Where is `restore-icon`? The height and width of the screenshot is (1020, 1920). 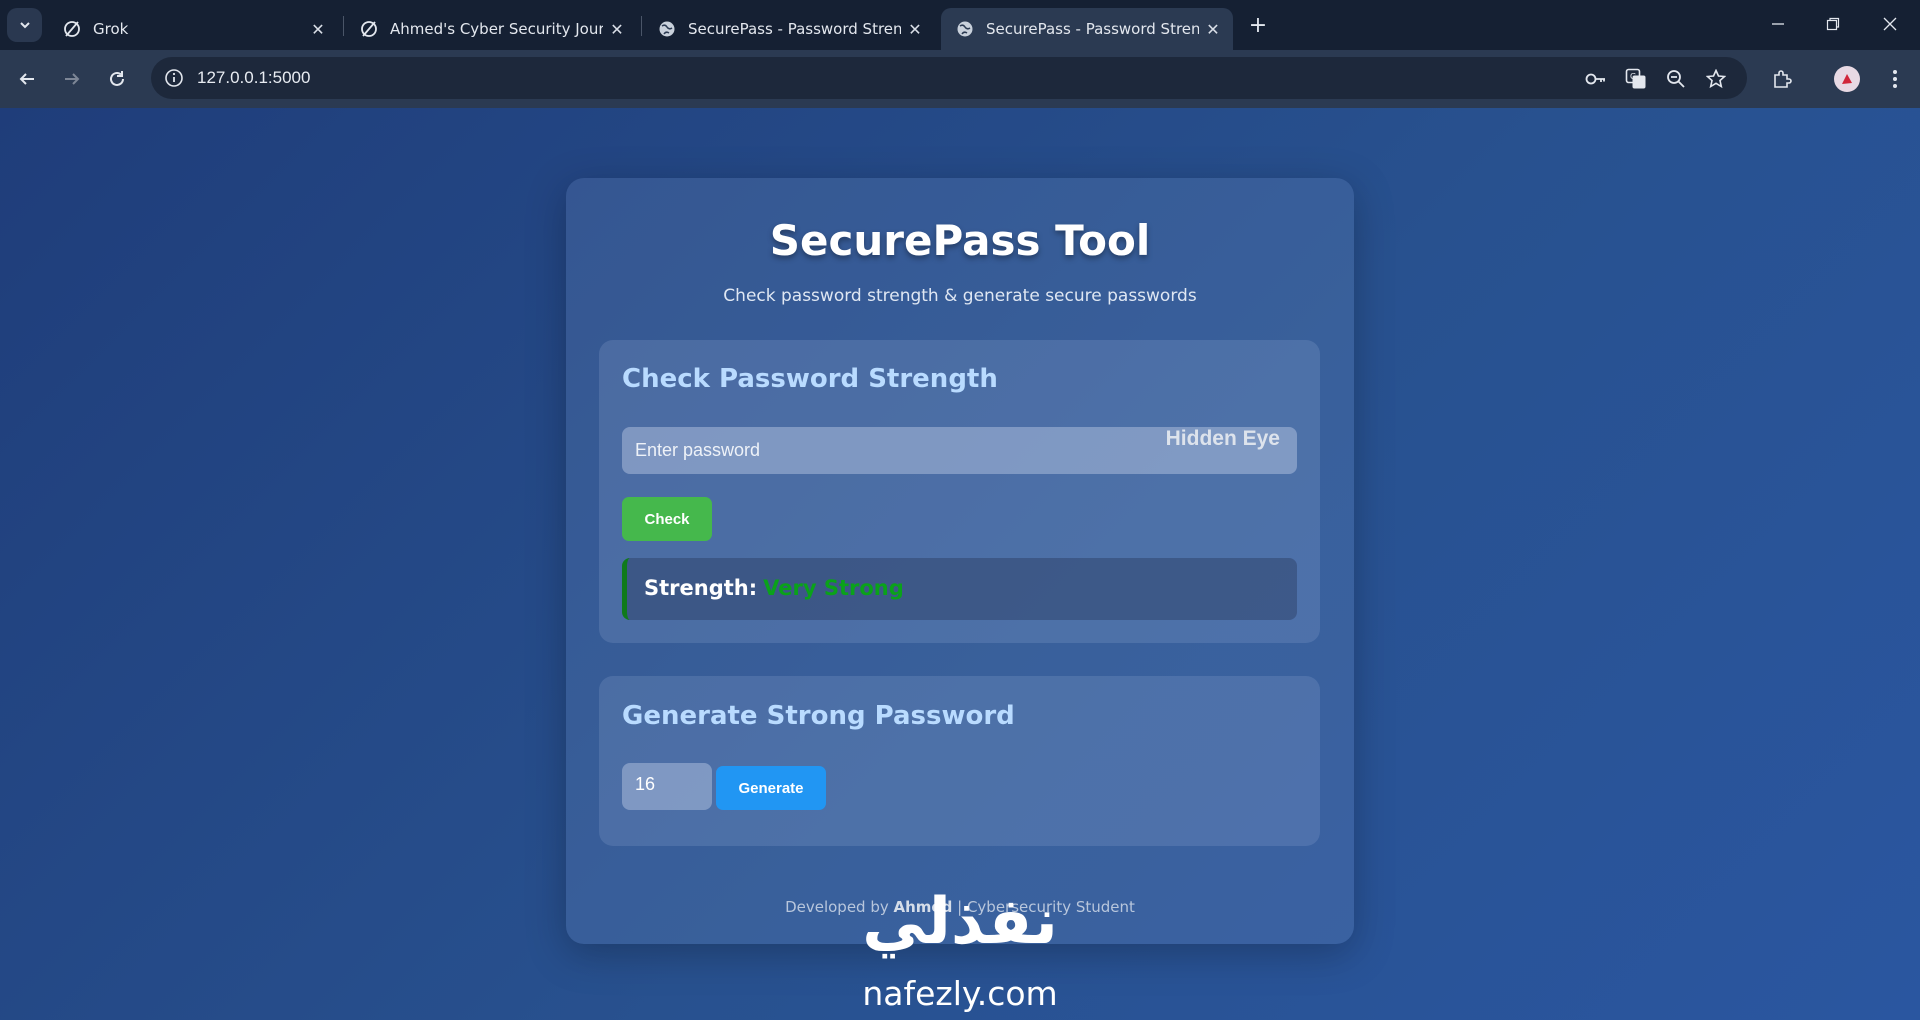
restore-icon is located at coordinates (1833, 24).